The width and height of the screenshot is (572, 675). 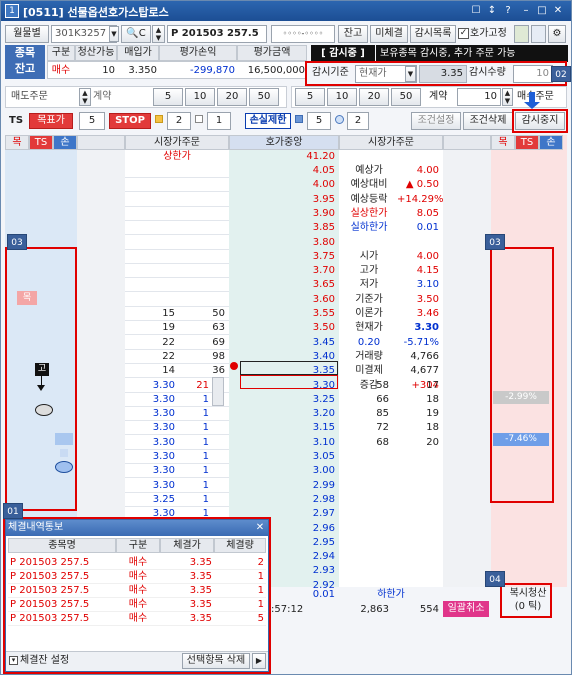 What do you see at coordinates (177, 142) in the screenshot?
I see `ask-market-header: 시장가주문` at bounding box center [177, 142].